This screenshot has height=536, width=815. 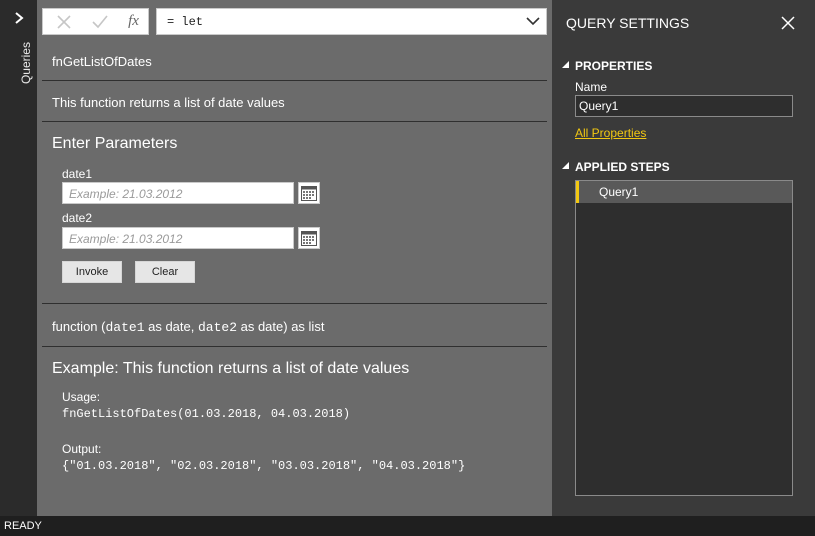 I want to click on applied-step-label: Query1, so click(x=619, y=192).